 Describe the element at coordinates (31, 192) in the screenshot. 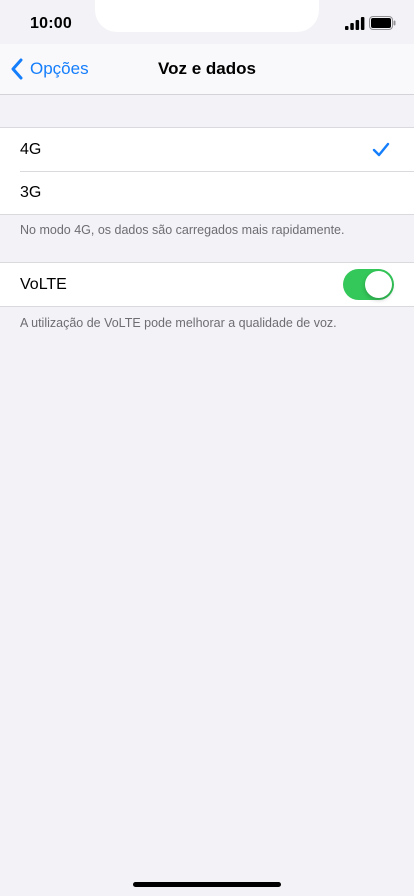

I see `option-3g-label: 3G` at that location.